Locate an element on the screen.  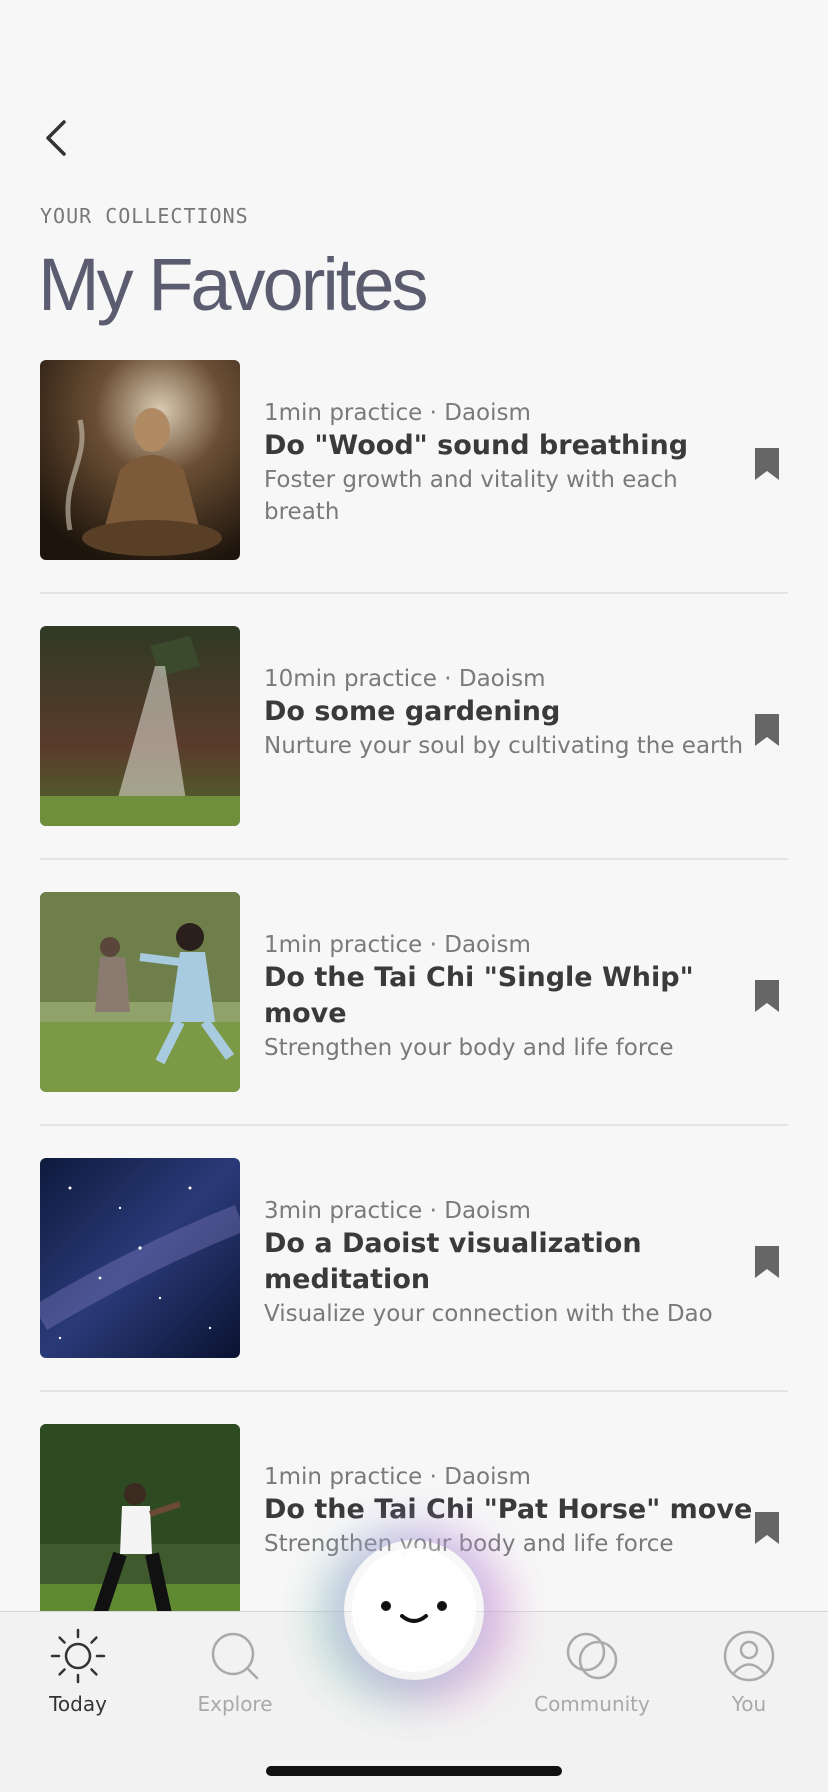
tab-community: Community is located at coordinates (592, 1671).